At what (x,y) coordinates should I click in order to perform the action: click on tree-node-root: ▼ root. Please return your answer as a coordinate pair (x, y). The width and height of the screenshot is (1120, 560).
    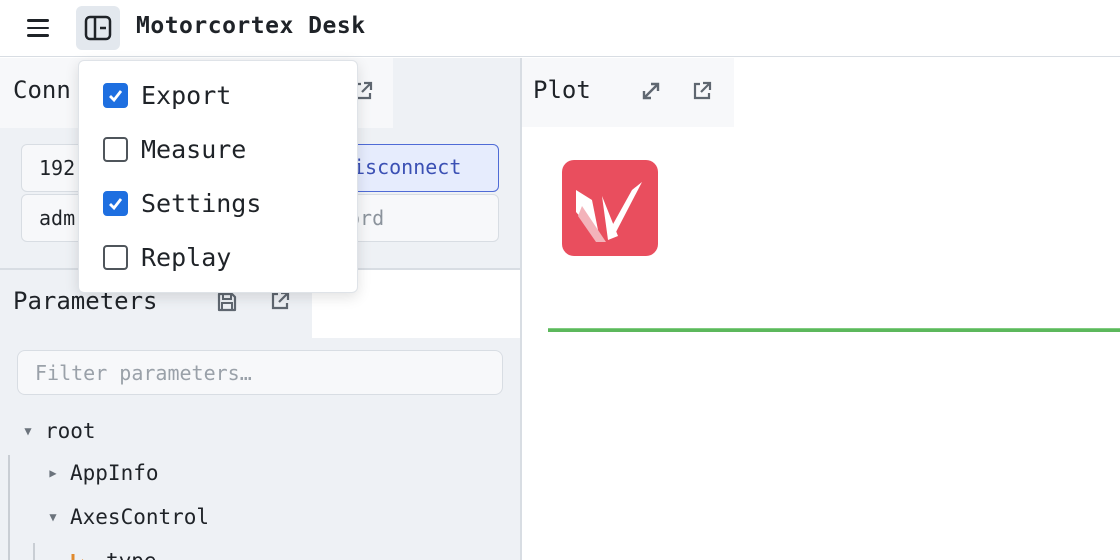
    Looking at the image, I should click on (58, 431).